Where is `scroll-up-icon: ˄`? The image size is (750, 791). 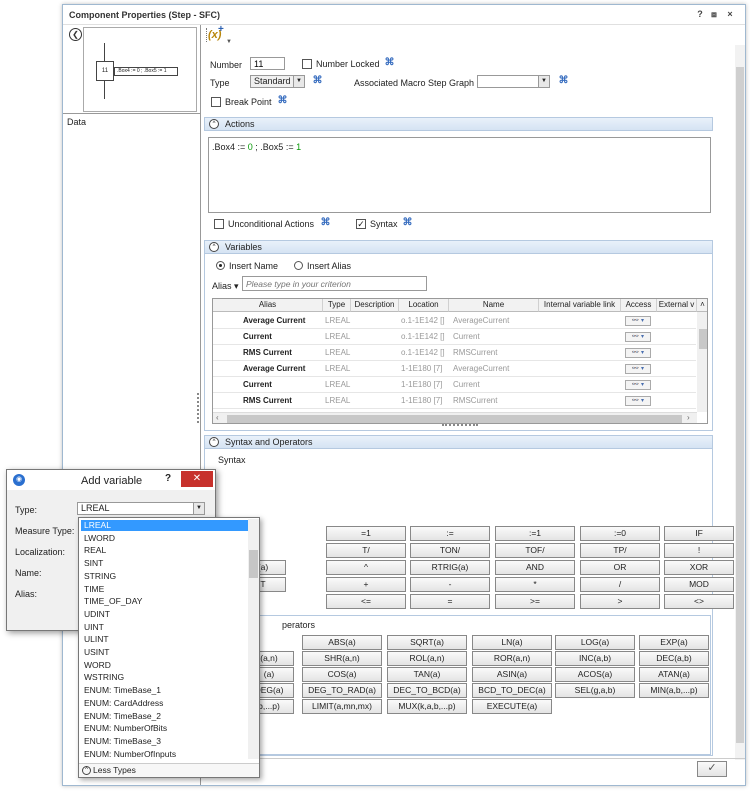
scroll-up-icon: ˄ is located at coordinates (702, 305).